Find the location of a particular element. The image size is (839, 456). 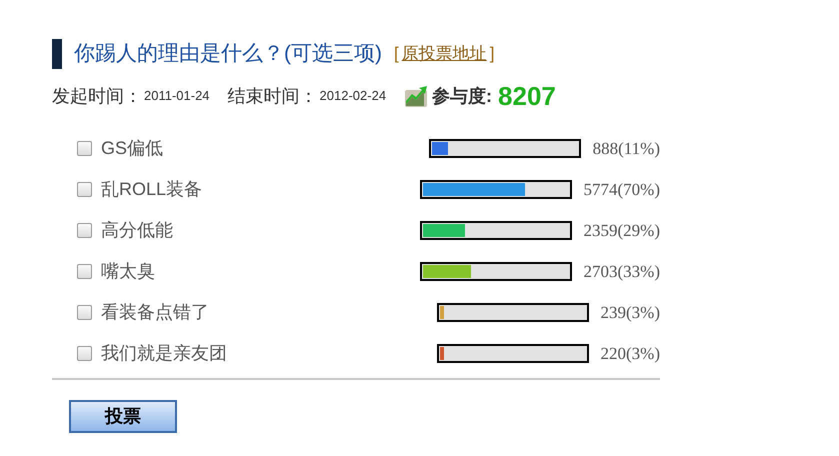

start-label: 发起时间： is located at coordinates (97, 96).